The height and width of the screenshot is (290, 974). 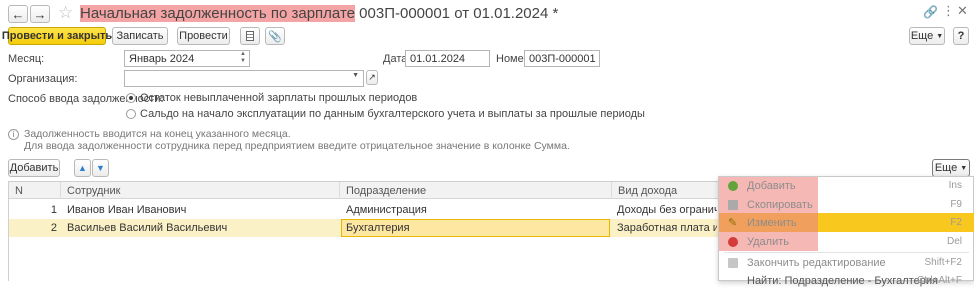 I want to click on arrow-down-icon: ▼, so click(x=100, y=168).